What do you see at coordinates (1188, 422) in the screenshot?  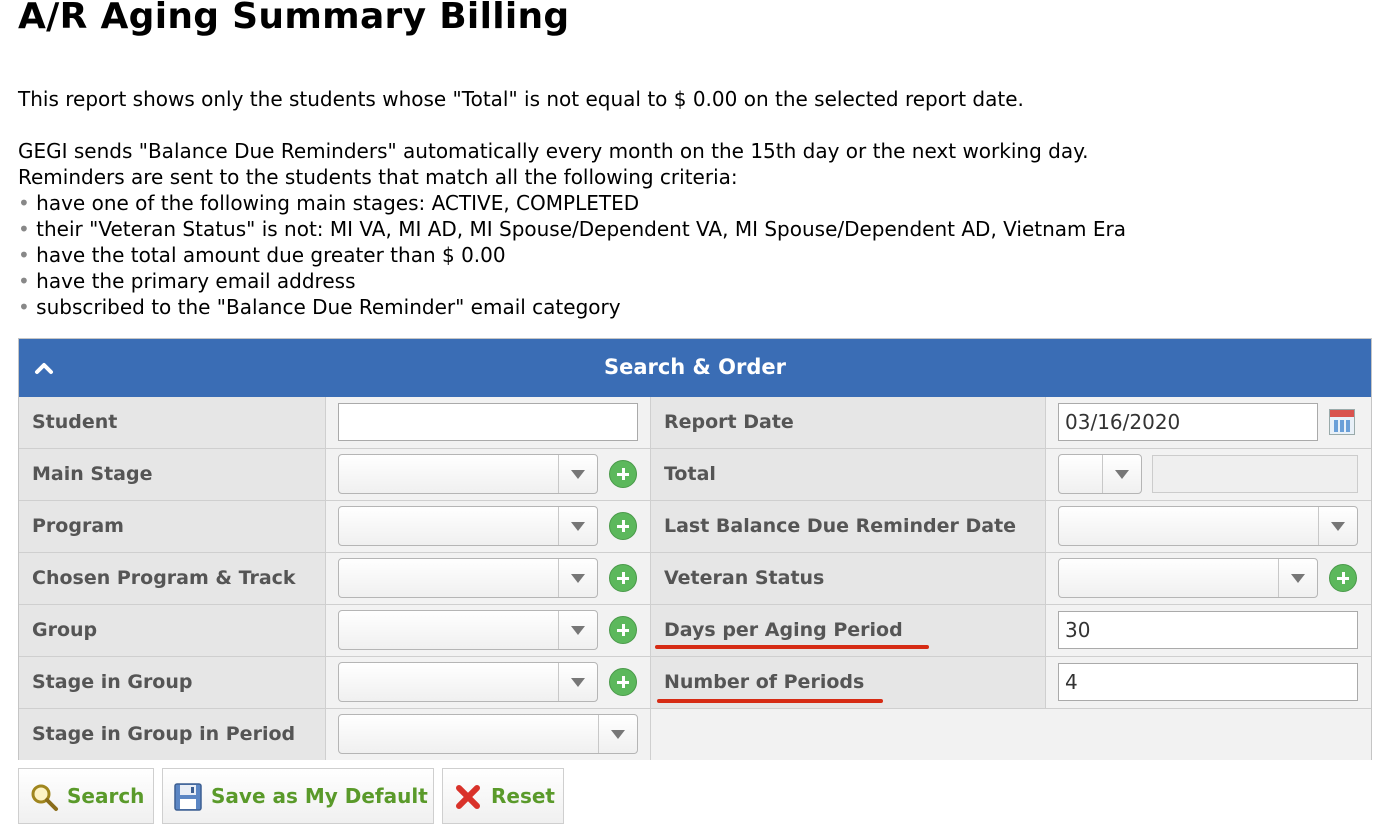 I see `report-date-input: 03/16/2020` at bounding box center [1188, 422].